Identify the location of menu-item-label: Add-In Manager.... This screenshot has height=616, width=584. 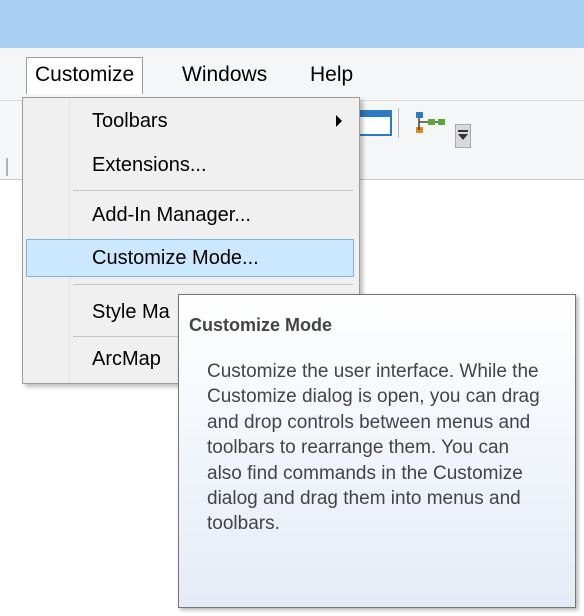
(171, 215).